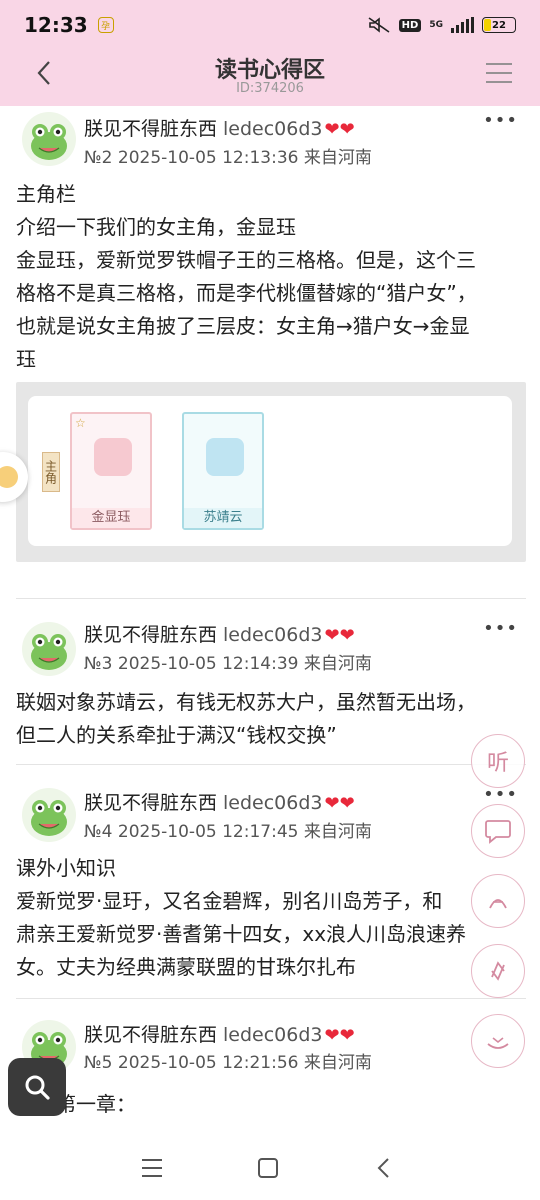 The image size is (540, 1200). I want to click on back-arrow-icon, so click(383, 1168).